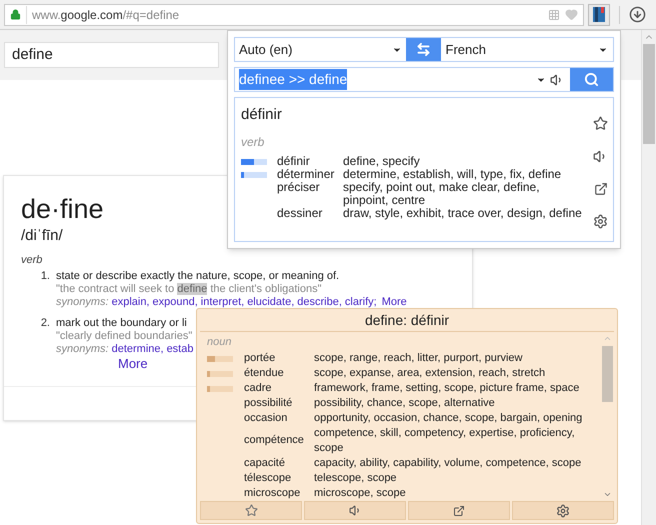  I want to click on book-icon, so click(599, 14).